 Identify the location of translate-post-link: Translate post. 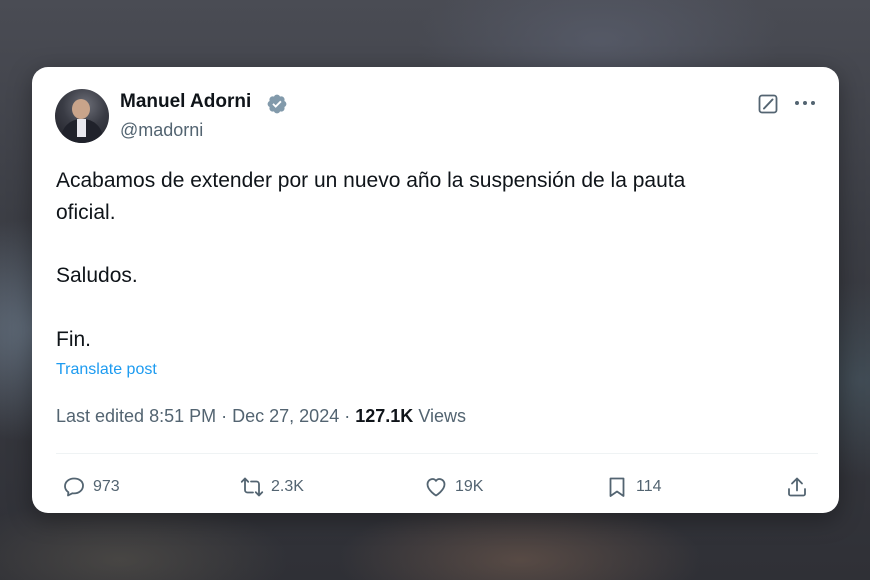
(106, 370).